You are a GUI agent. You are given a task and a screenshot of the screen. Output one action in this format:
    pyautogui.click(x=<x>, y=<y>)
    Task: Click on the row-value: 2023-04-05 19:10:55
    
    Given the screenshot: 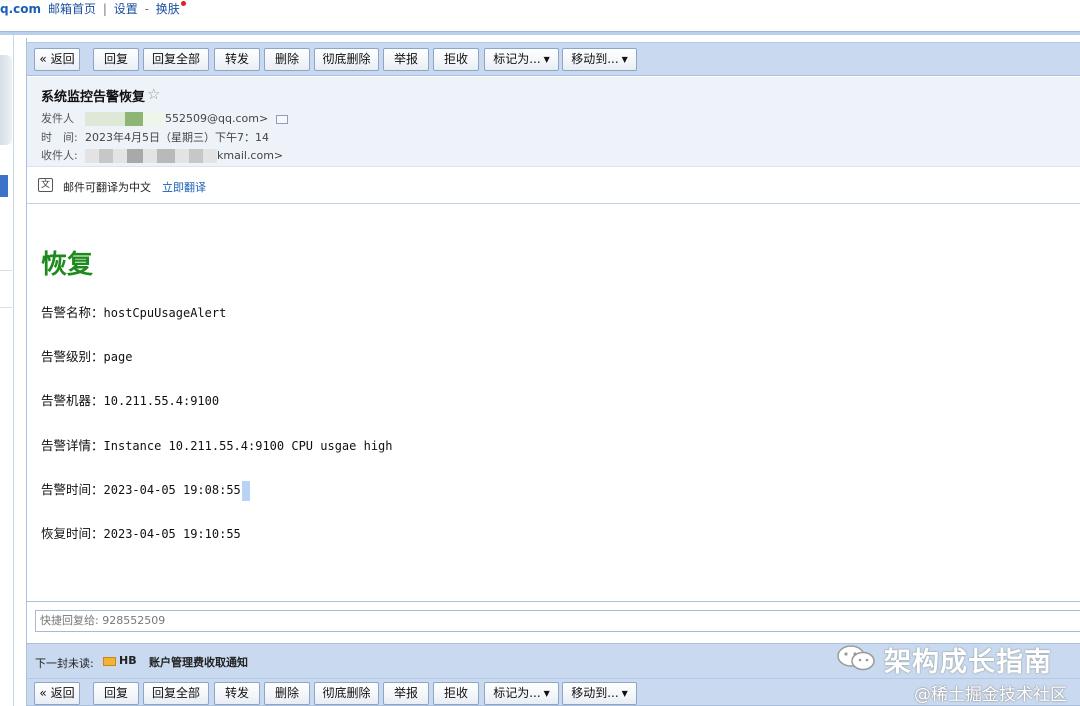 What is the action you would take?
    pyautogui.click(x=172, y=534)
    